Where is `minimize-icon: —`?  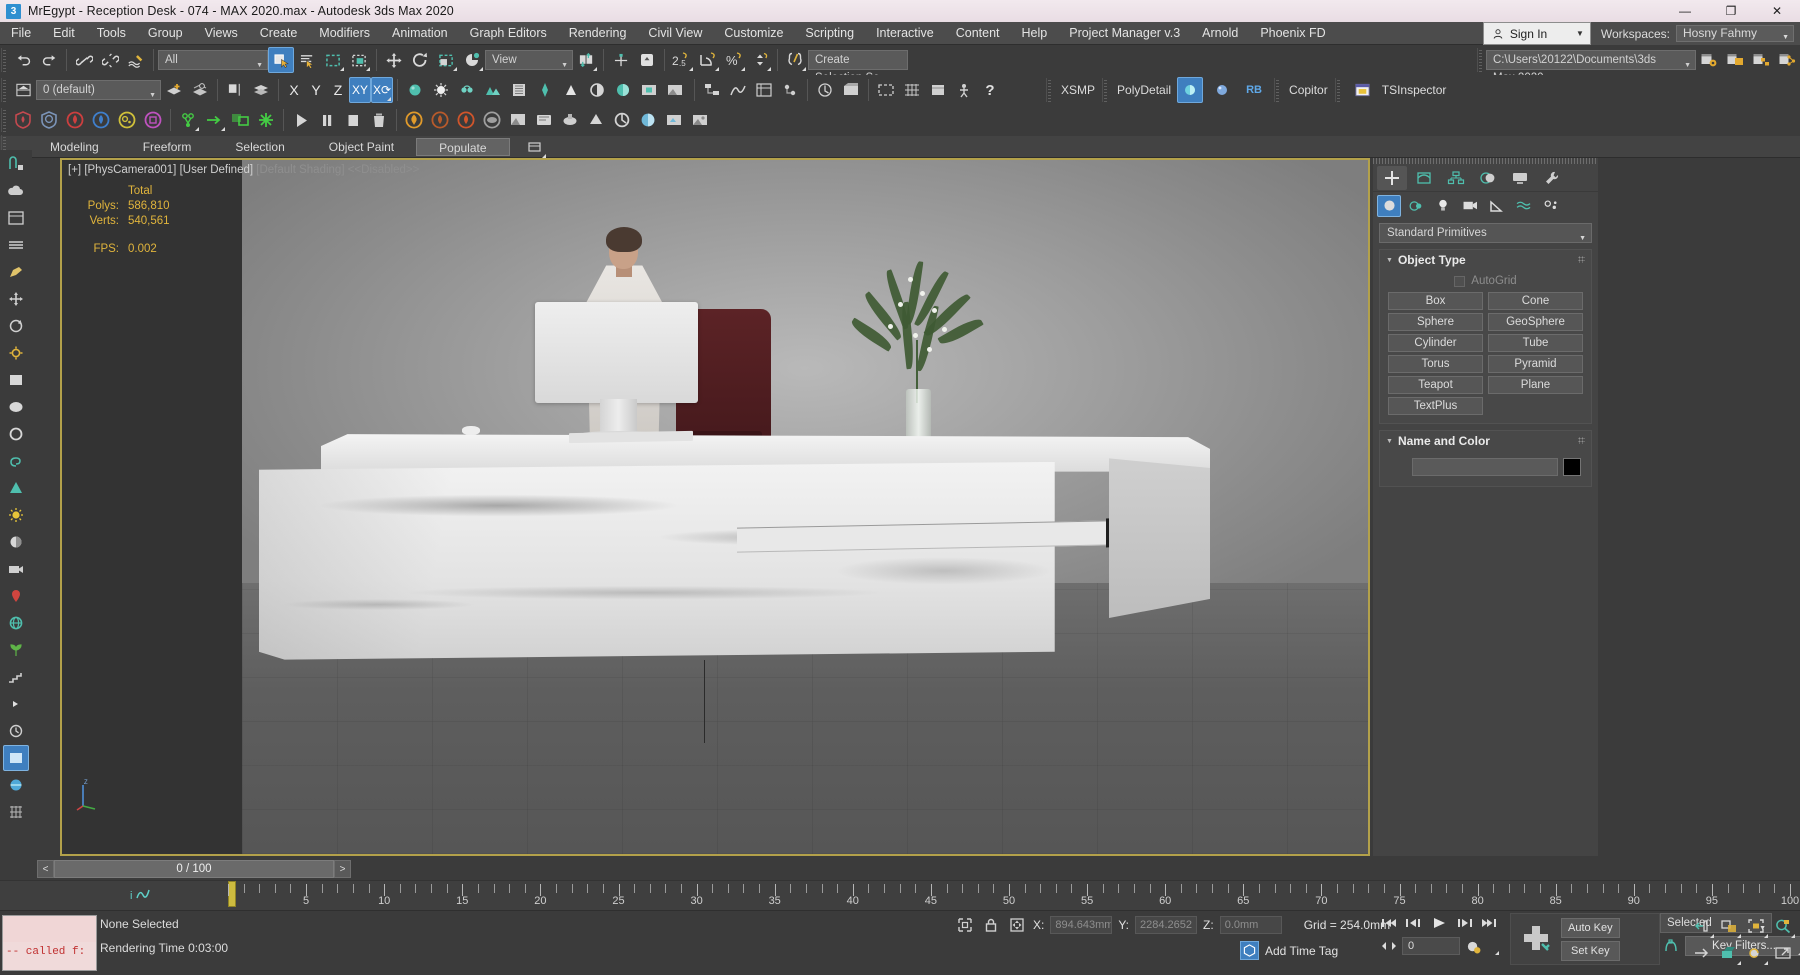 minimize-icon: — is located at coordinates (1685, 11).